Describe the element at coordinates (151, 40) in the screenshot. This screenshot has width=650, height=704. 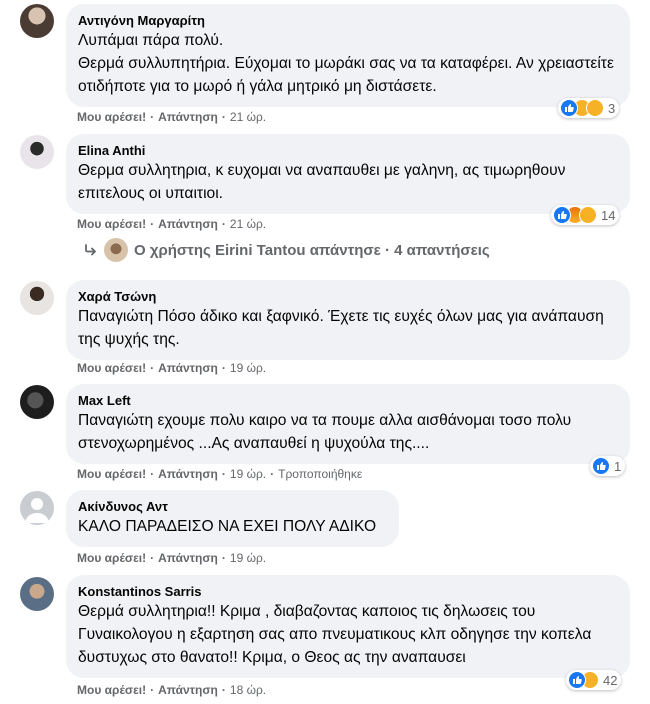
I see `comment-text-line: Λυπάμαι πάρα πολύ.` at that location.